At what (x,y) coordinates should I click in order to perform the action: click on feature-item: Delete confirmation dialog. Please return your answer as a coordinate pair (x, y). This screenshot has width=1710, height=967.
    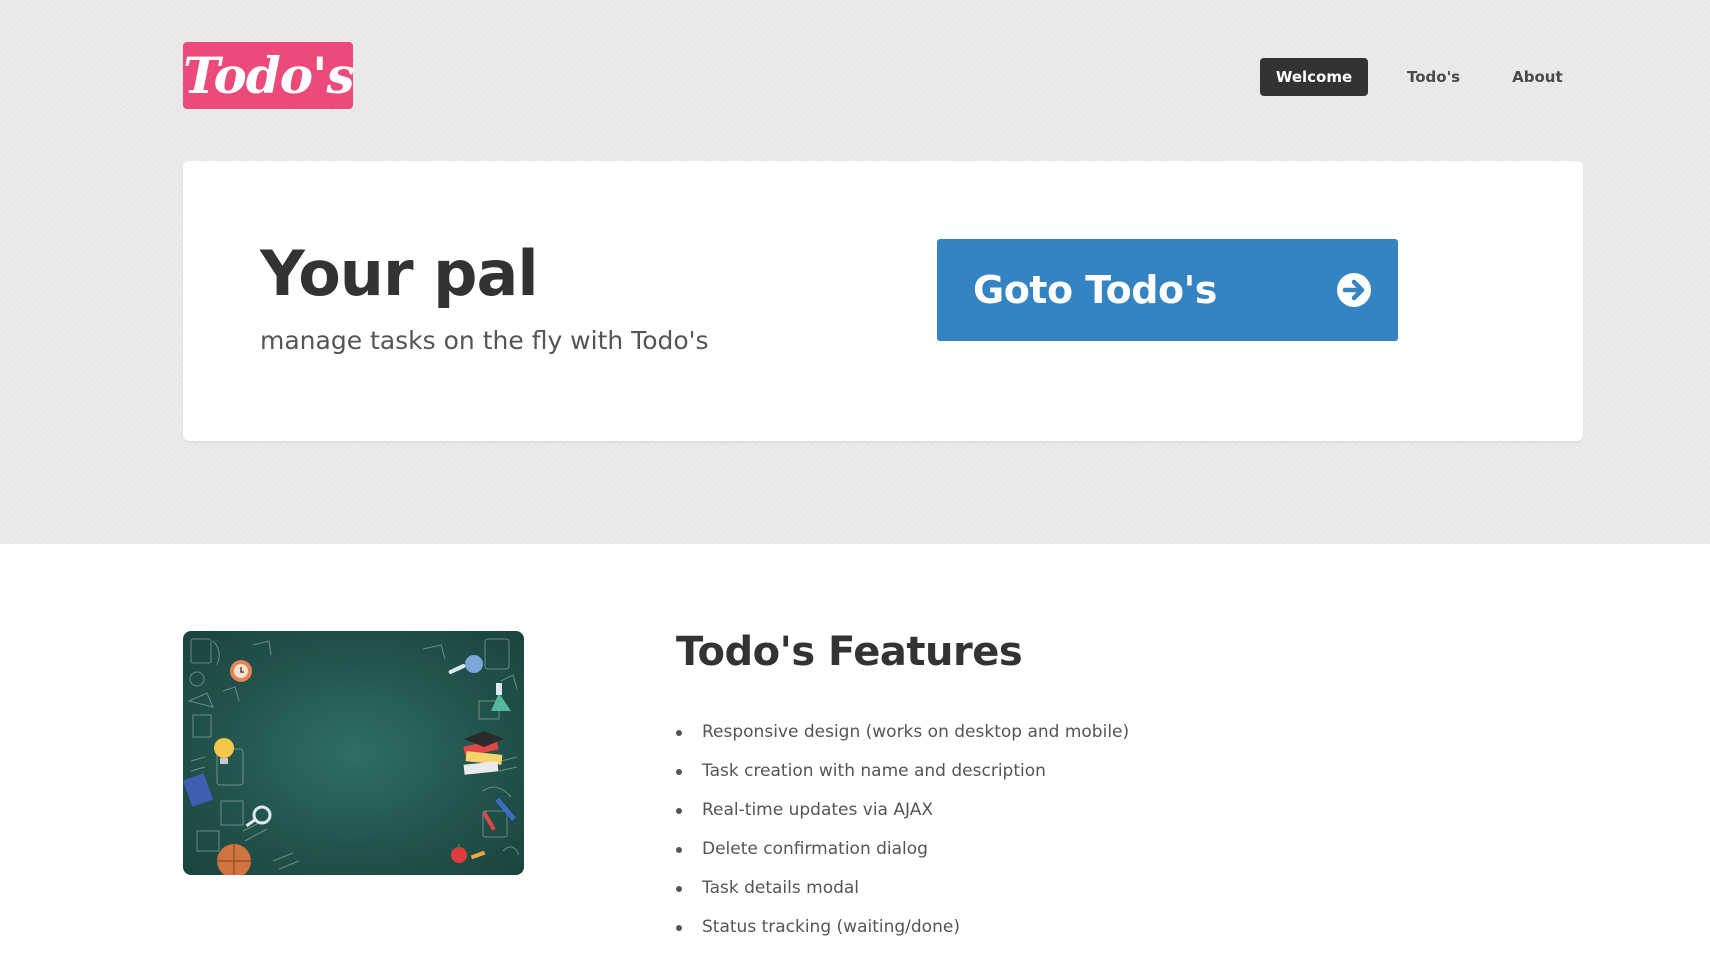
    Looking at the image, I should click on (902, 849).